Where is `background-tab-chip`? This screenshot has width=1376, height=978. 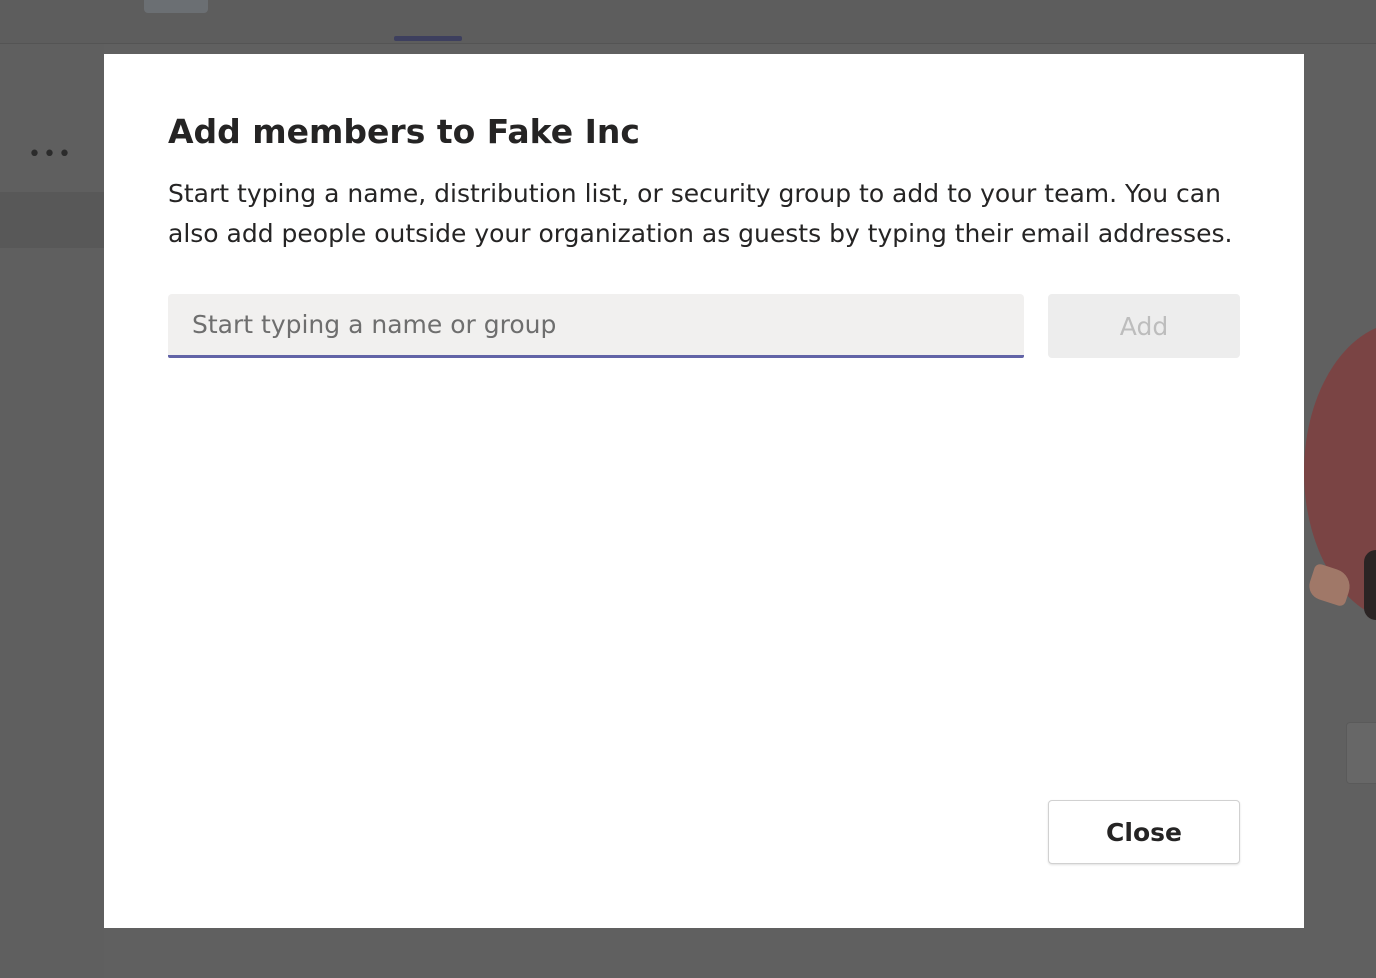 background-tab-chip is located at coordinates (176, 6).